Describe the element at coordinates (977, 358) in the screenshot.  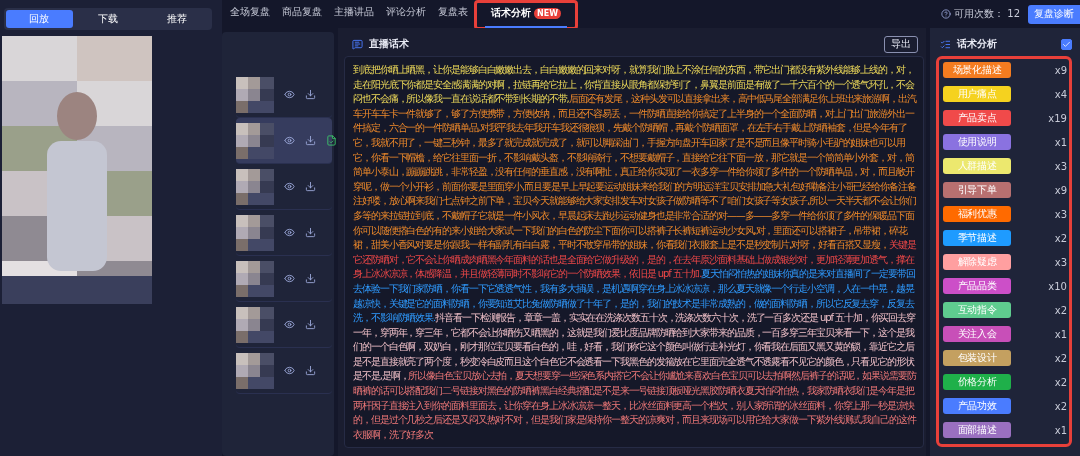
I see `category-tag: 包装设计` at that location.